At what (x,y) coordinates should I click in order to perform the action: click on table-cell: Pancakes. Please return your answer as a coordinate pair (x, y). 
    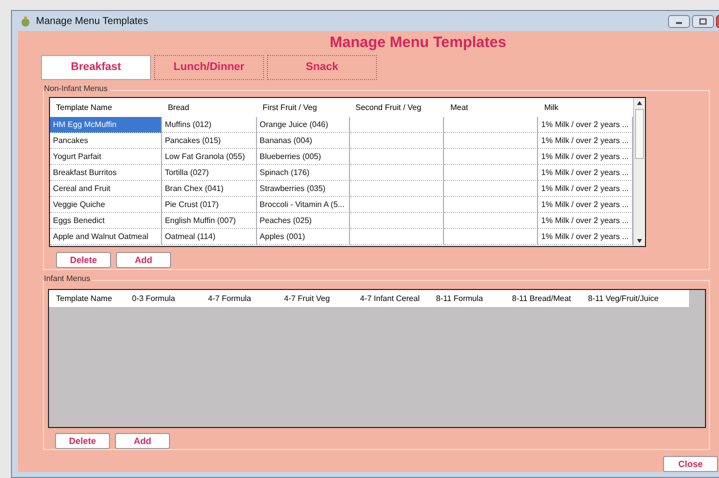
    Looking at the image, I should click on (106, 140).